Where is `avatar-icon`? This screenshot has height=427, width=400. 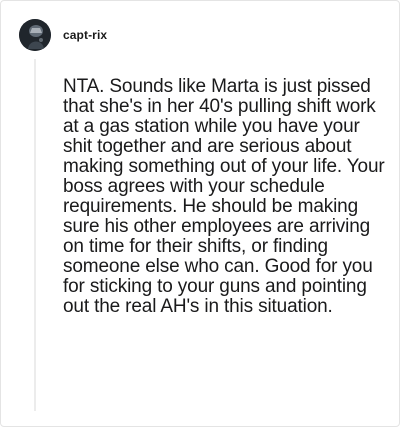 avatar-icon is located at coordinates (35, 35).